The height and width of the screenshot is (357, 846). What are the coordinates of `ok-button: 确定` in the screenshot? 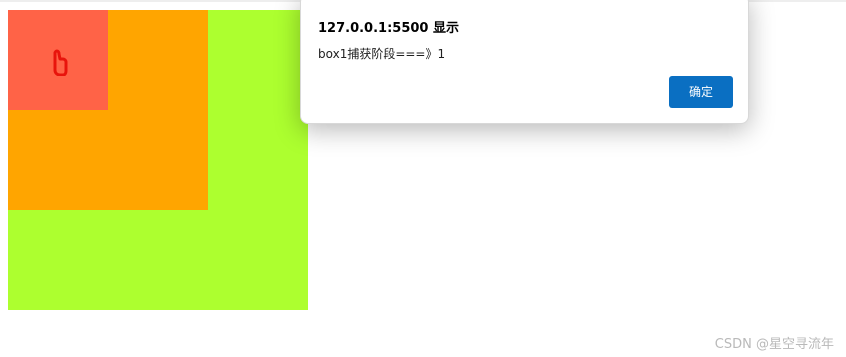 It's located at (701, 92).